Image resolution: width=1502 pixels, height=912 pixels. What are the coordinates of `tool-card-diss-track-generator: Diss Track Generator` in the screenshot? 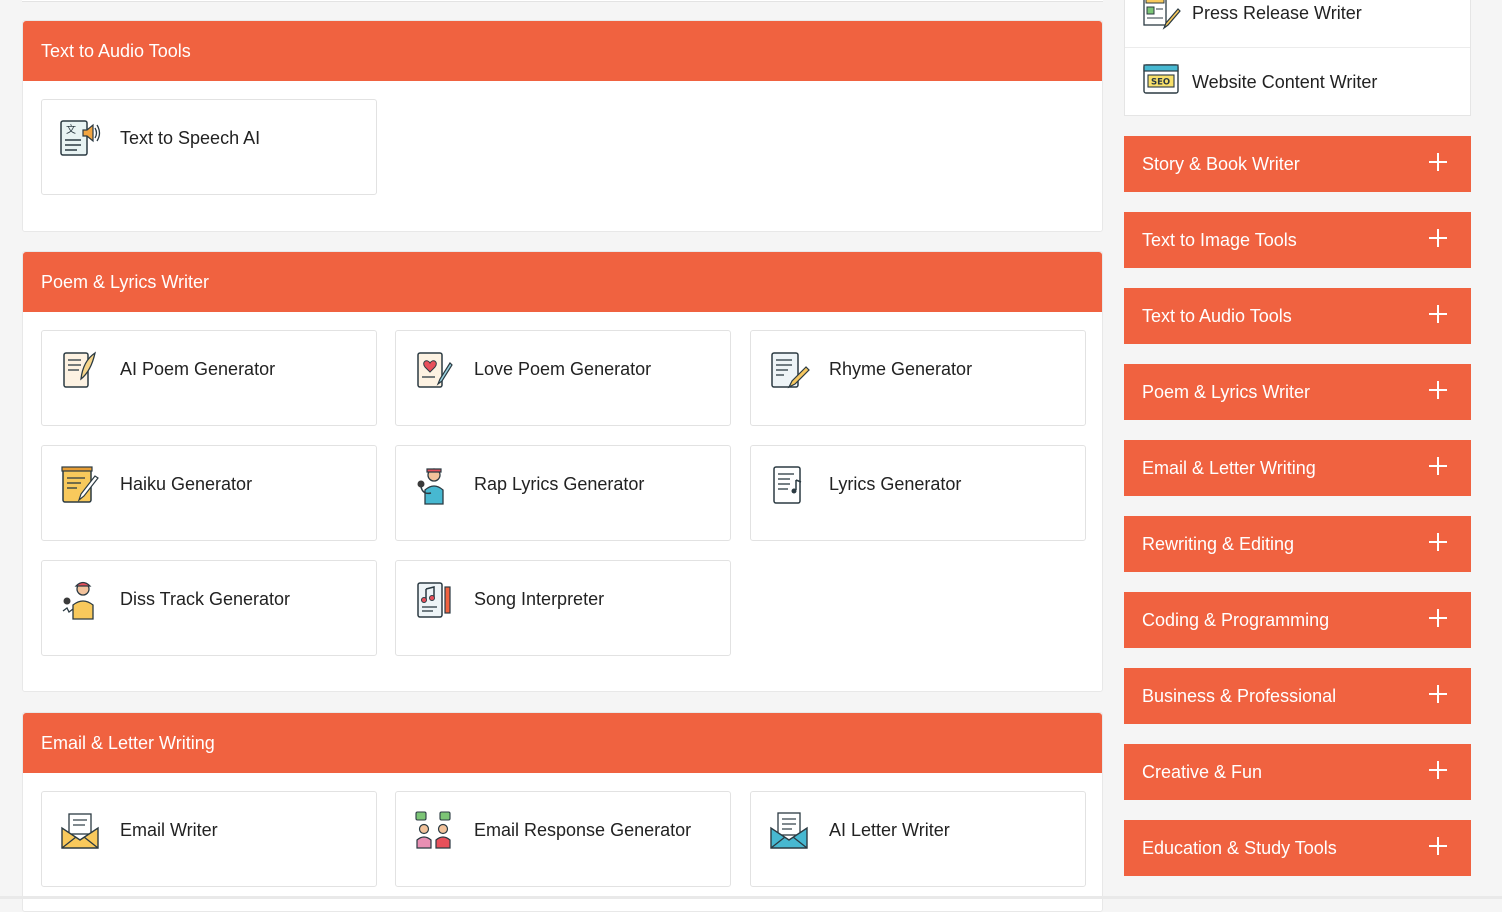 It's located at (209, 608).